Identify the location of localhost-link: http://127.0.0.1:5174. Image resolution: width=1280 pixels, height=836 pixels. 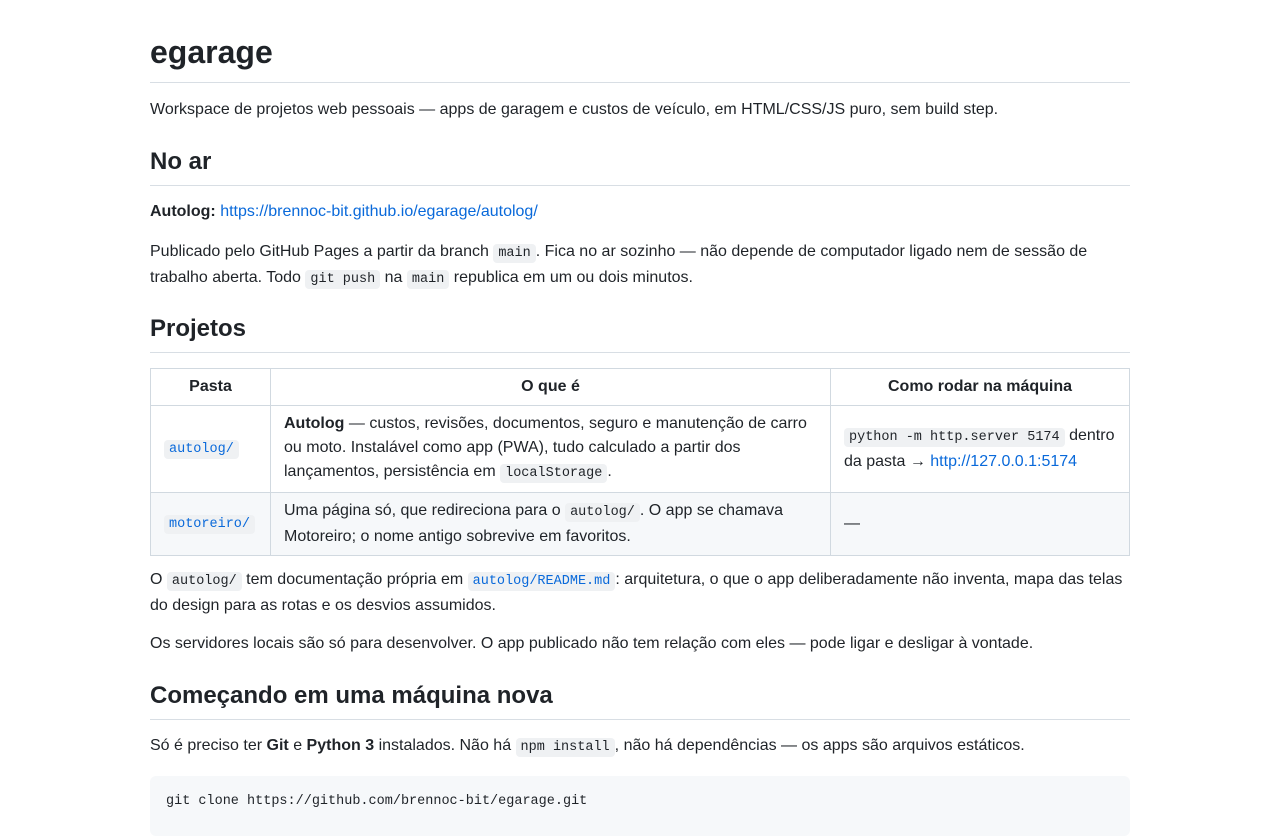
(1003, 461).